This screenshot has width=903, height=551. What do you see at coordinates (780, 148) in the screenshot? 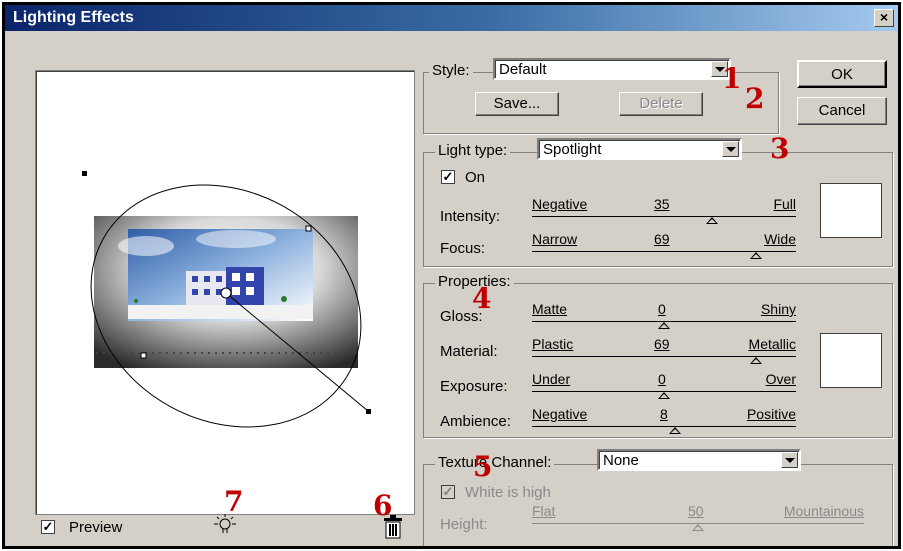
I see `annotation-3: 3` at bounding box center [780, 148].